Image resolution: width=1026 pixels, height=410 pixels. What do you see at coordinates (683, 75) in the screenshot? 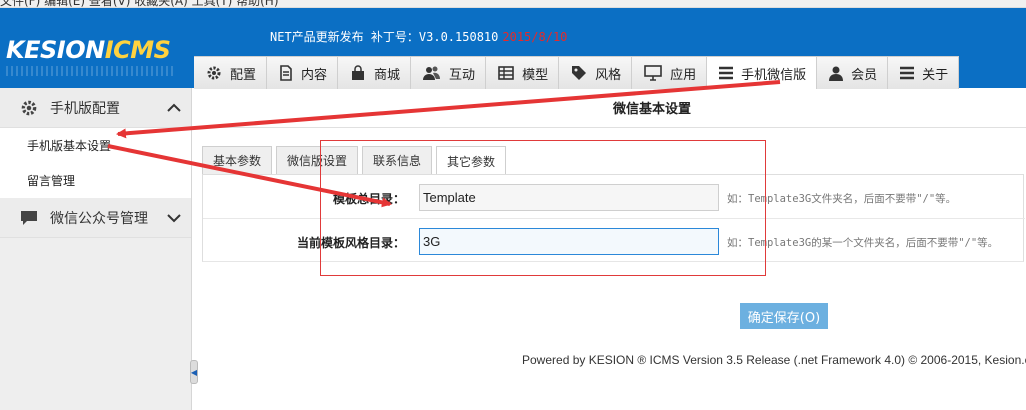
I see `tab-label: 应用` at bounding box center [683, 75].